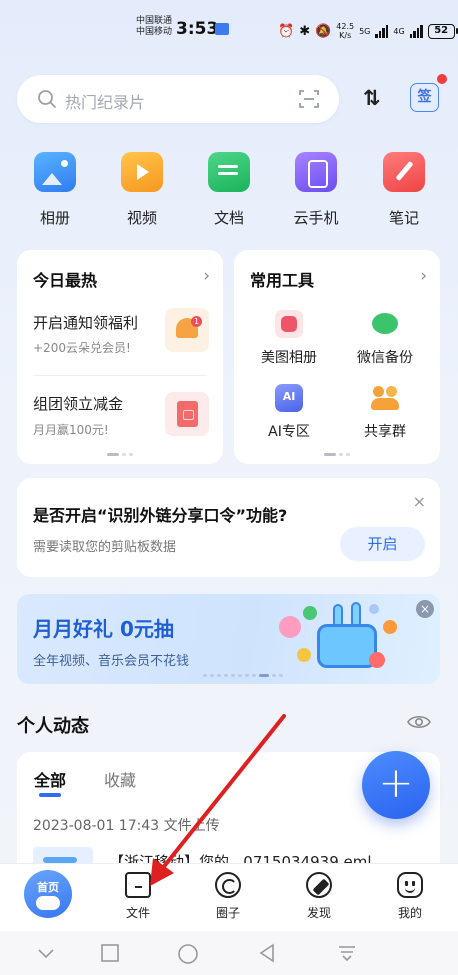 The height and width of the screenshot is (975, 458). Describe the element at coordinates (154, 27) in the screenshot. I see `carrier-info: 中国联通 中国移动` at that location.